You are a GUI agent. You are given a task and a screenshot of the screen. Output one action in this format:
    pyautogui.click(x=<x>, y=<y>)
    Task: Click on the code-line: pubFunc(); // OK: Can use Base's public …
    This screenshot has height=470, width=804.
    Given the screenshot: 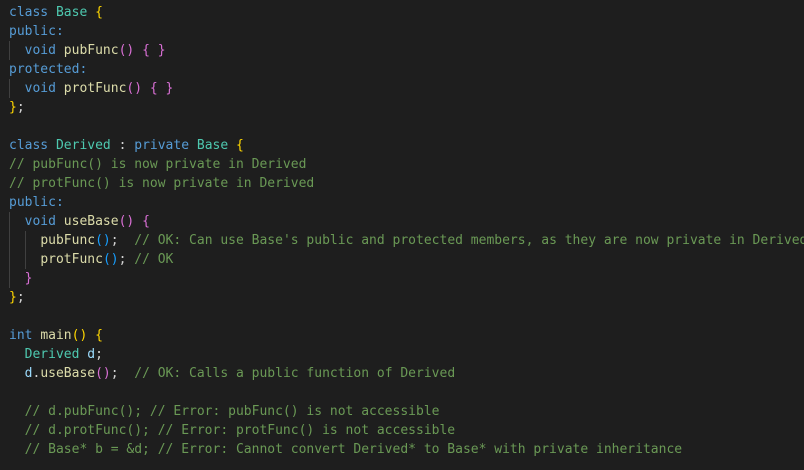 What is the action you would take?
    pyautogui.click(x=402, y=240)
    